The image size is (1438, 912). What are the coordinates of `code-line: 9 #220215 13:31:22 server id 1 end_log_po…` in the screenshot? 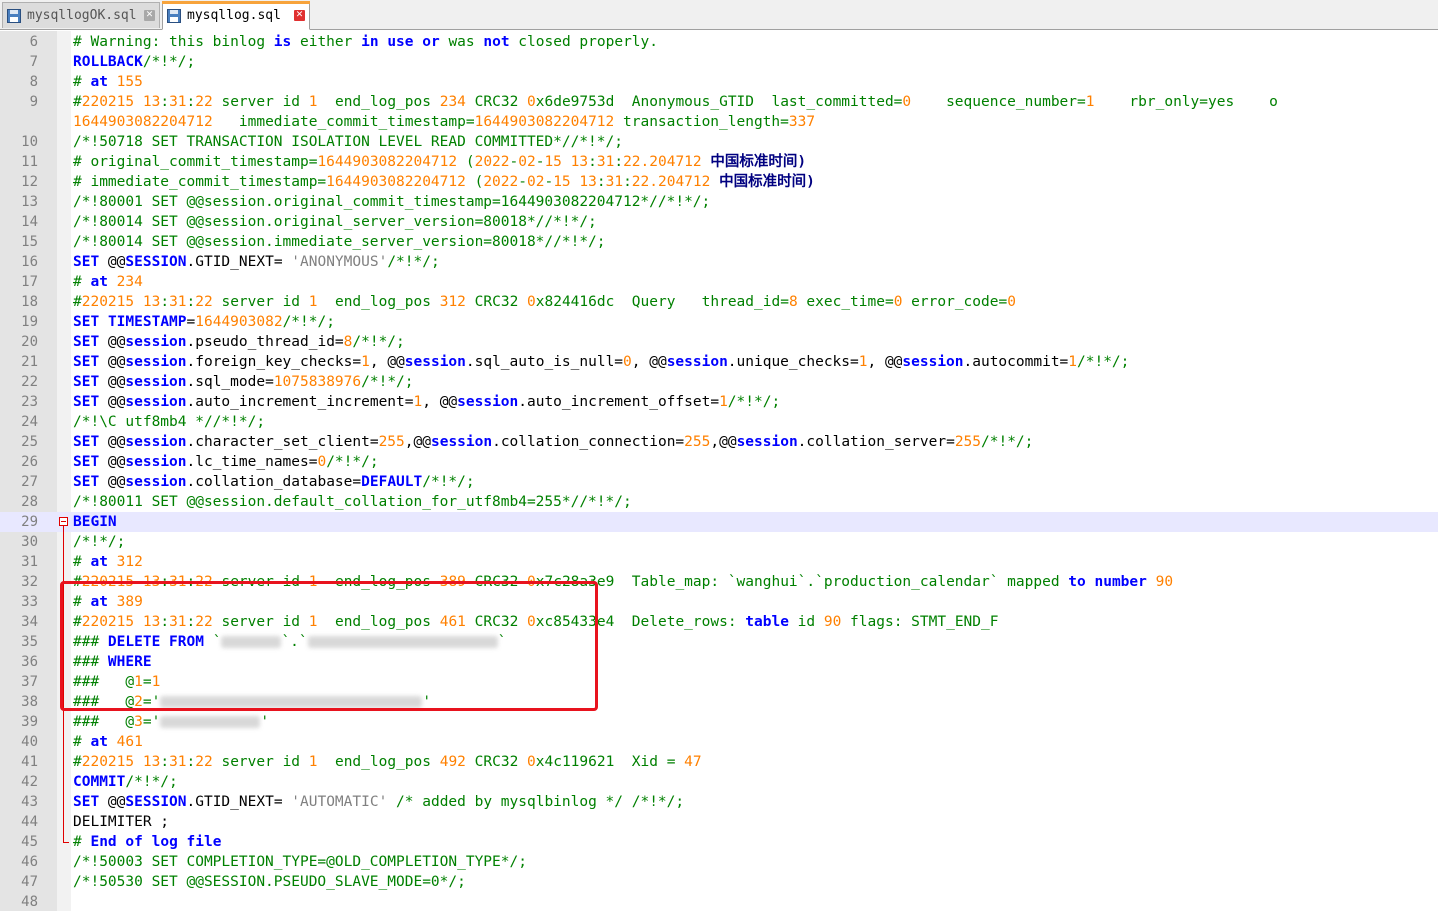 It's located at (719, 102).